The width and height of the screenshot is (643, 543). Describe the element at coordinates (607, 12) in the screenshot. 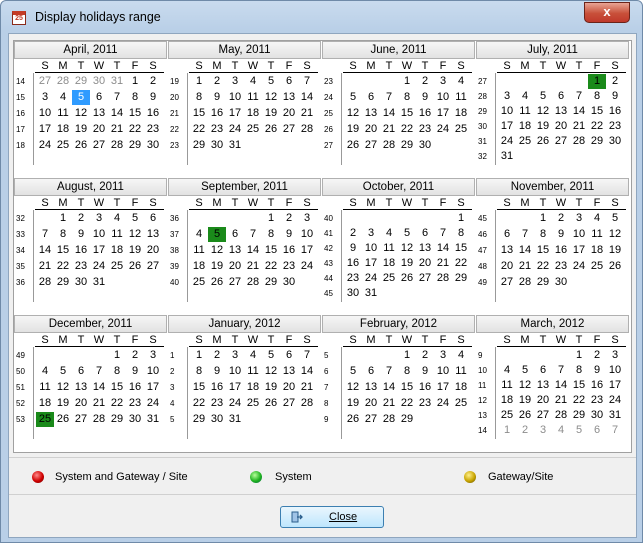

I see `window-close-button: x` at that location.